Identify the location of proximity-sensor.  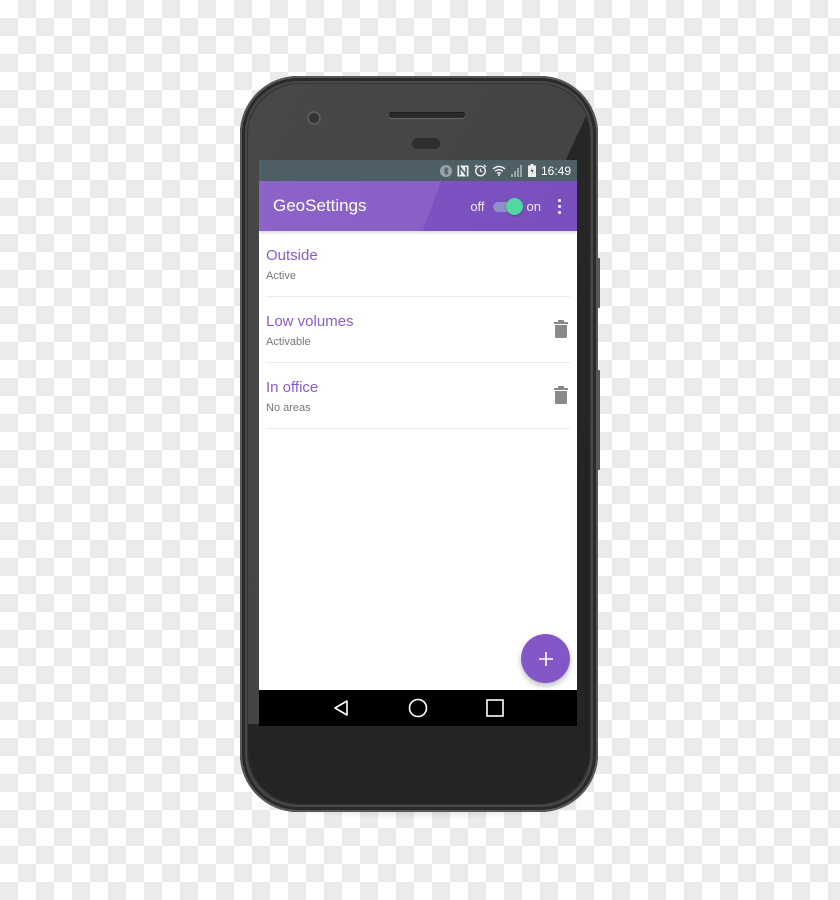
(426, 143).